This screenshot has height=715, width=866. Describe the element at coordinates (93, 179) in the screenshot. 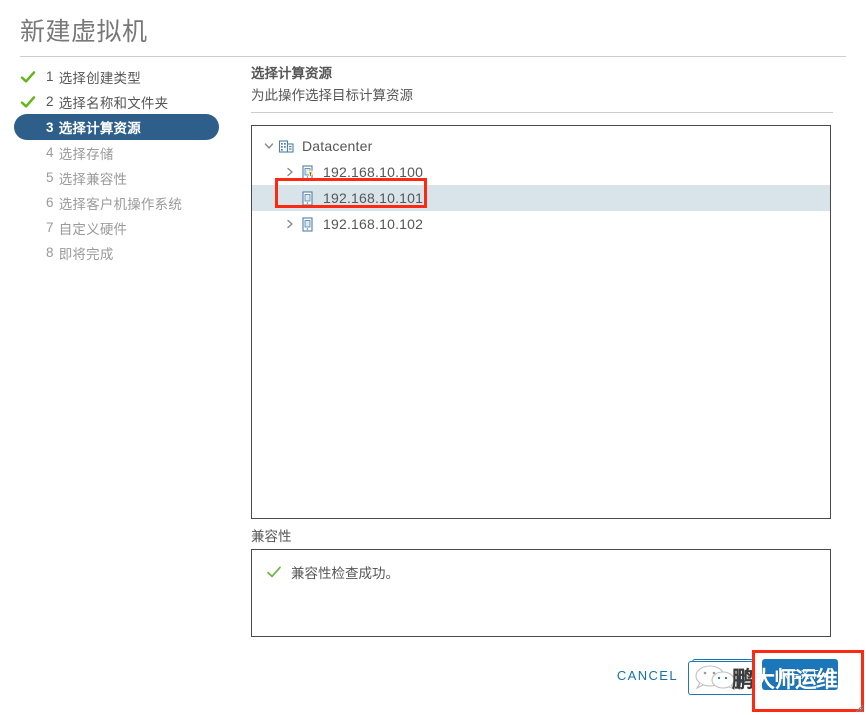

I see `sidebar-step-5-label: 选择兼容性` at that location.